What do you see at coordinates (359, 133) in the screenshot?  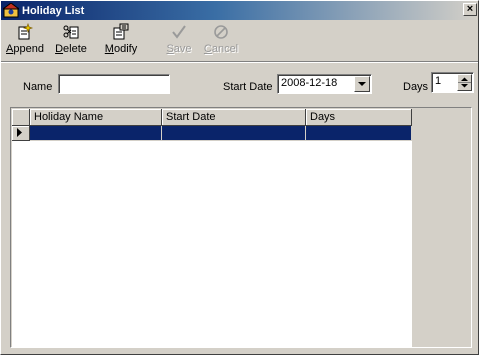 I see `cell-days` at bounding box center [359, 133].